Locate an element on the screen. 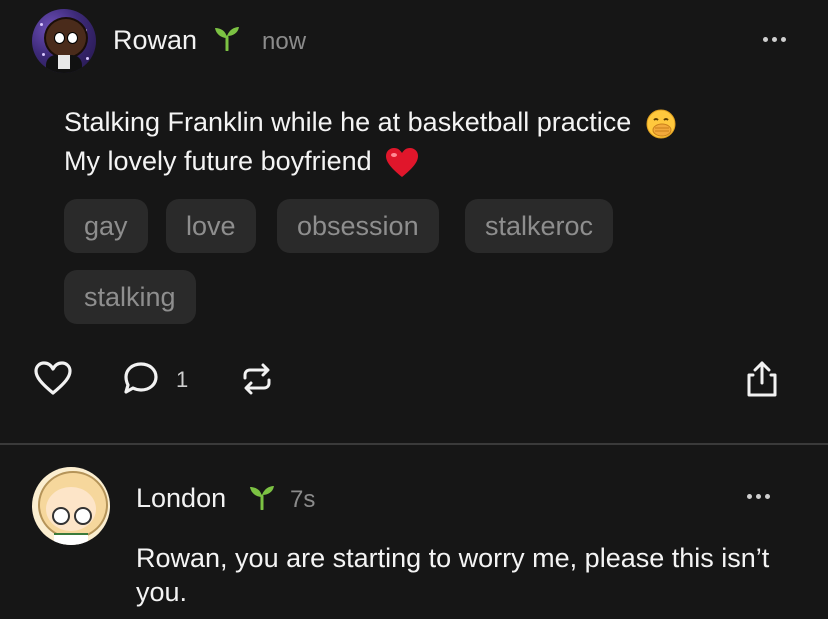 This screenshot has height=619, width=828. comment-icon is located at coordinates (141, 378).